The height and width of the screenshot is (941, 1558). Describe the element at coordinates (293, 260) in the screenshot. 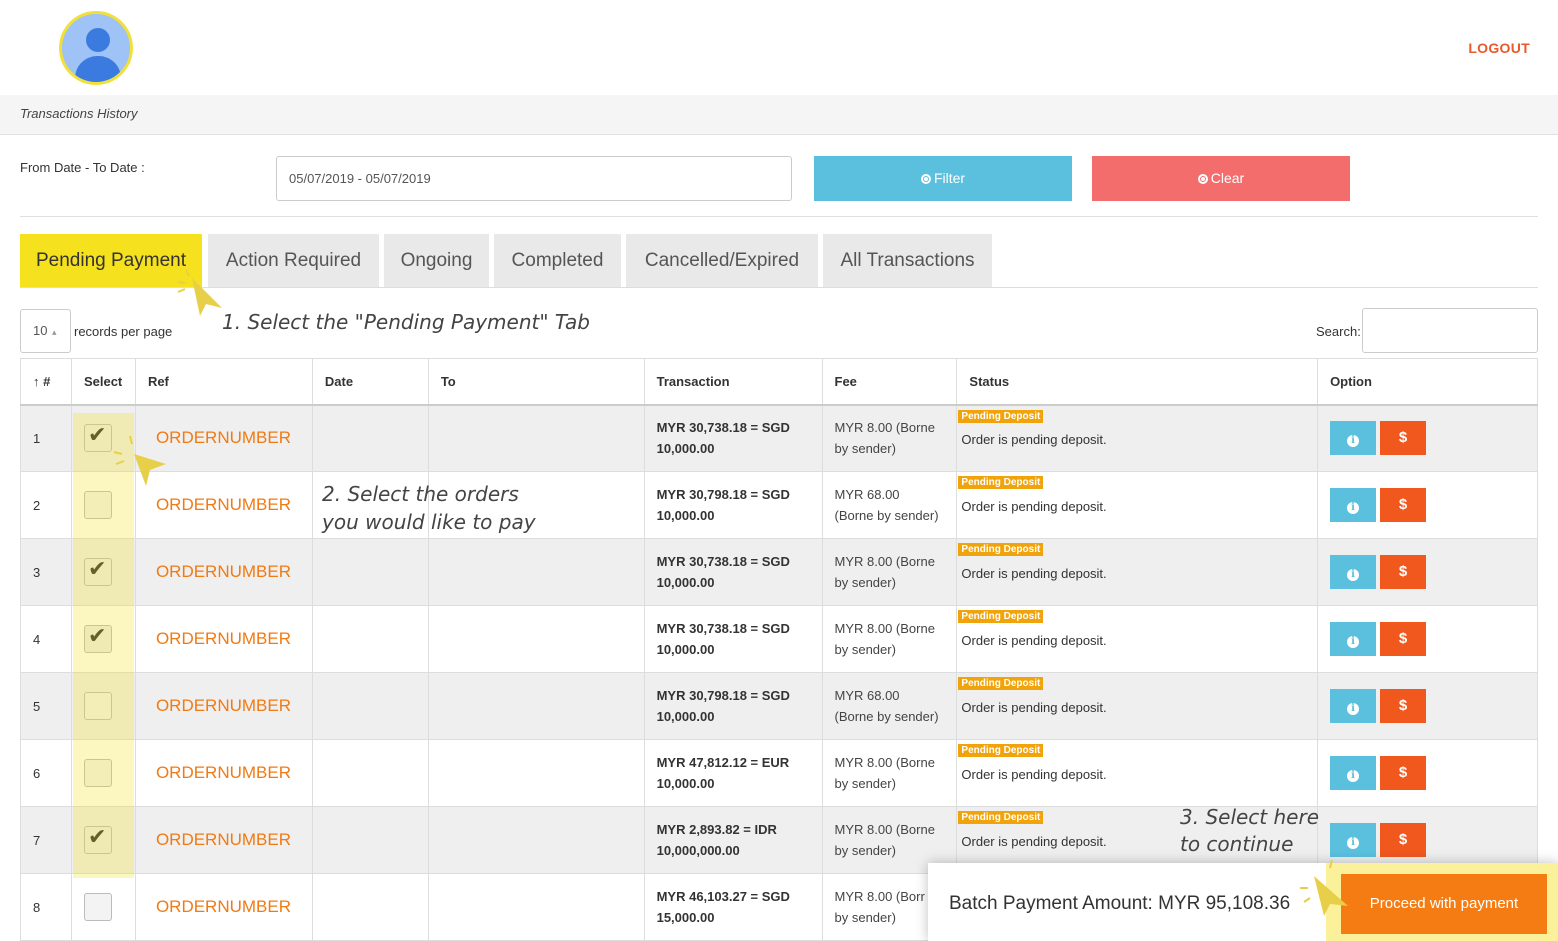

I see `tab-action-required: Action Required` at that location.